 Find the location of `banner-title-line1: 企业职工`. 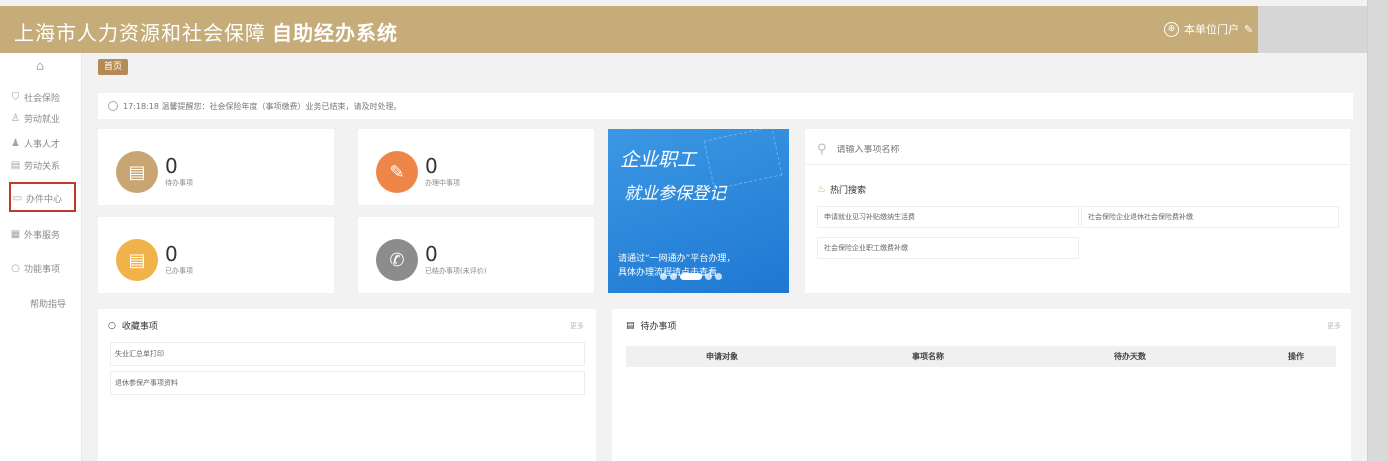

banner-title-line1: 企业职工 is located at coordinates (658, 160).